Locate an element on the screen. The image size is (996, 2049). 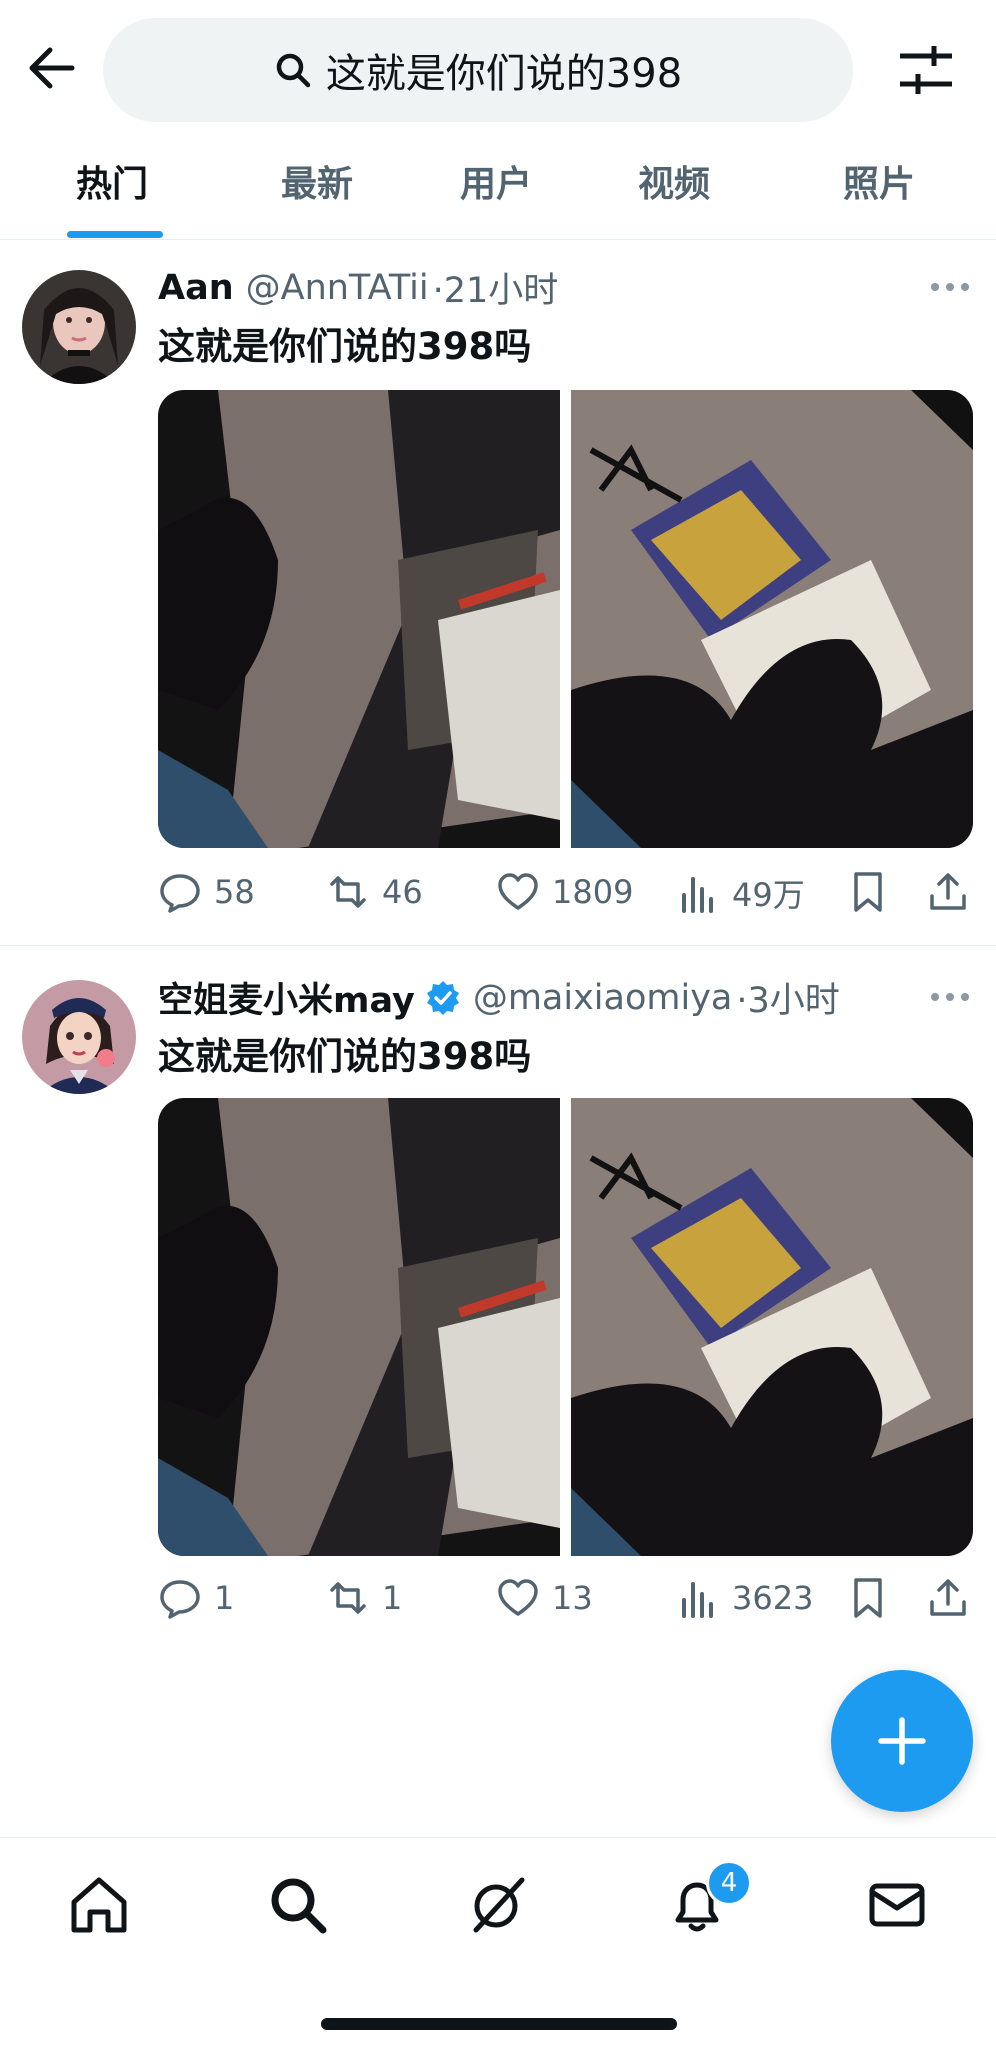
tweet-header: Aan @AnnTATii ·21小时 is located at coordinates (358, 287).